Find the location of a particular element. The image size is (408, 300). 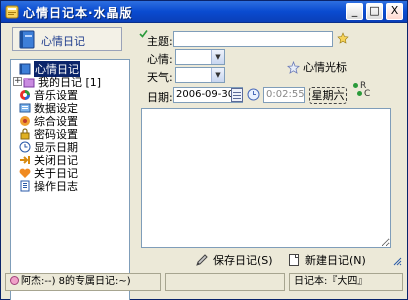

resize-grip-icon is located at coordinates (397, 261).